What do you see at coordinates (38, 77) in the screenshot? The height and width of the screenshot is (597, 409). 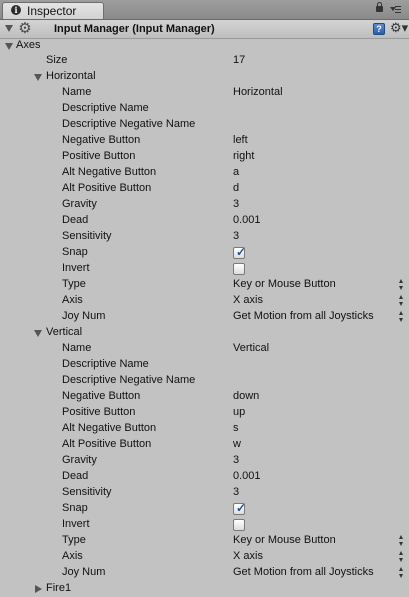 I see `horizontal-arrow-icon` at bounding box center [38, 77].